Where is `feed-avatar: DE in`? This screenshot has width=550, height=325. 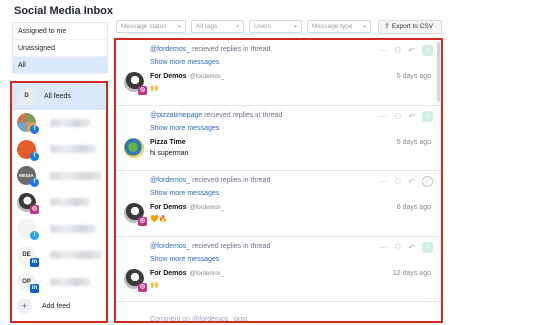 feed-avatar: DE in is located at coordinates (28, 256).